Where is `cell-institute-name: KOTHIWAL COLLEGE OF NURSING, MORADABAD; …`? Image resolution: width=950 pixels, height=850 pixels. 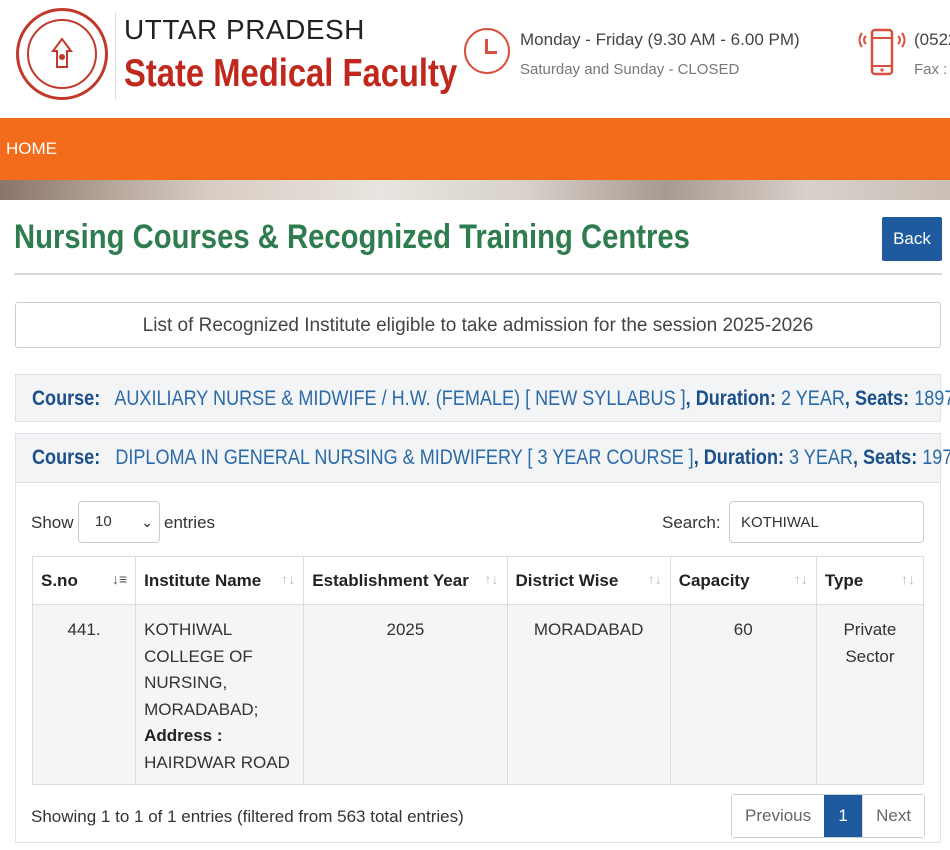
cell-institute-name: KOTHIWAL COLLEGE OF NURSING, MORADABAD; … is located at coordinates (220, 694).